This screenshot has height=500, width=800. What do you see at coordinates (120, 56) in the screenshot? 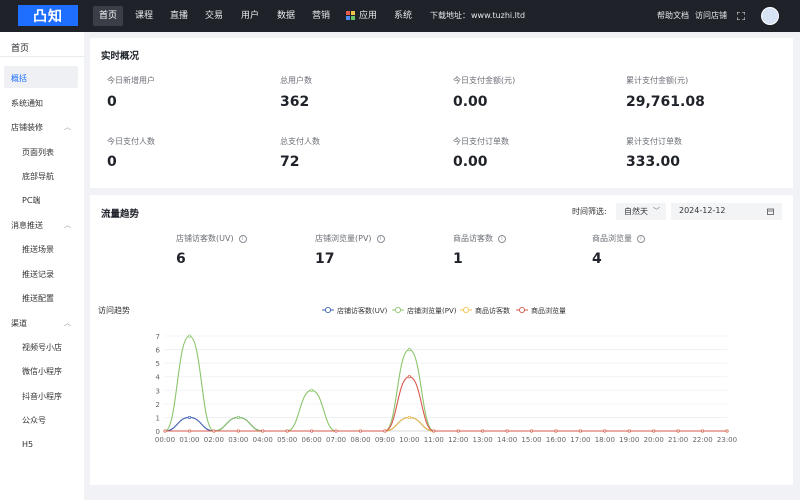
I see `overview-title: 实时概况` at bounding box center [120, 56].